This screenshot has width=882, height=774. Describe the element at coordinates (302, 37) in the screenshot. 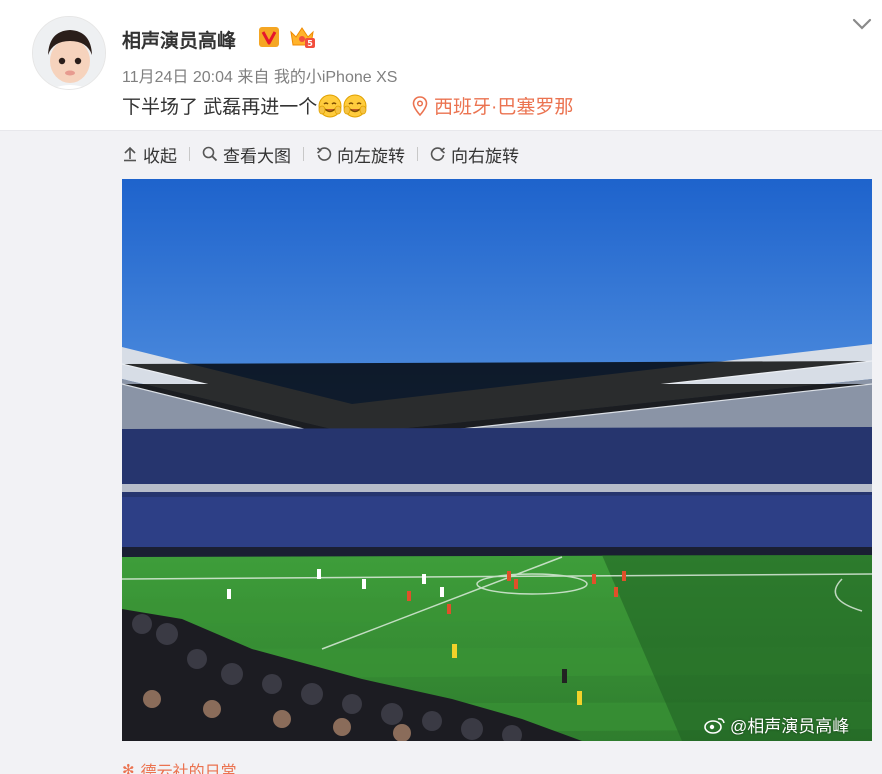

I see `vip-crown-icon: 5` at that location.